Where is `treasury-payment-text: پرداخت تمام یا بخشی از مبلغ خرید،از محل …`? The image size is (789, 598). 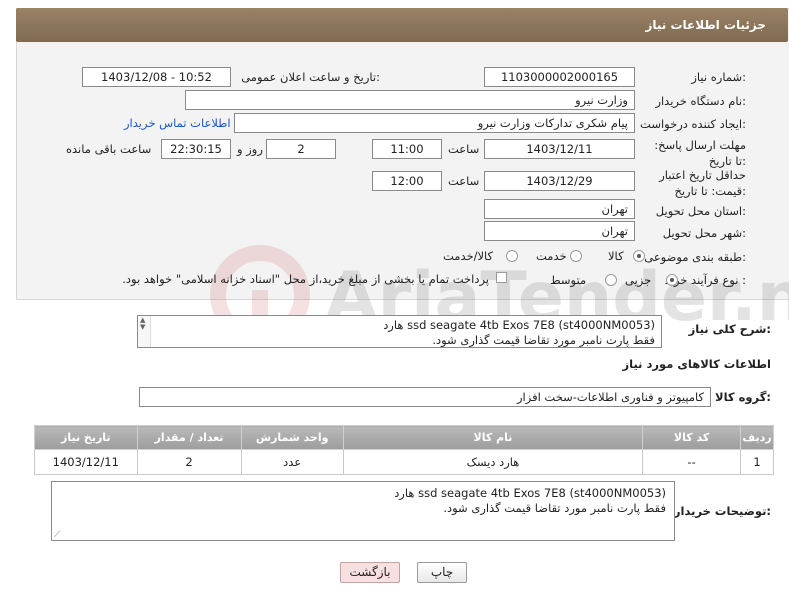
treasury-payment-text: پرداخت تمام یا بخشی از مبلغ خرید،از محل … is located at coordinates (305, 279).